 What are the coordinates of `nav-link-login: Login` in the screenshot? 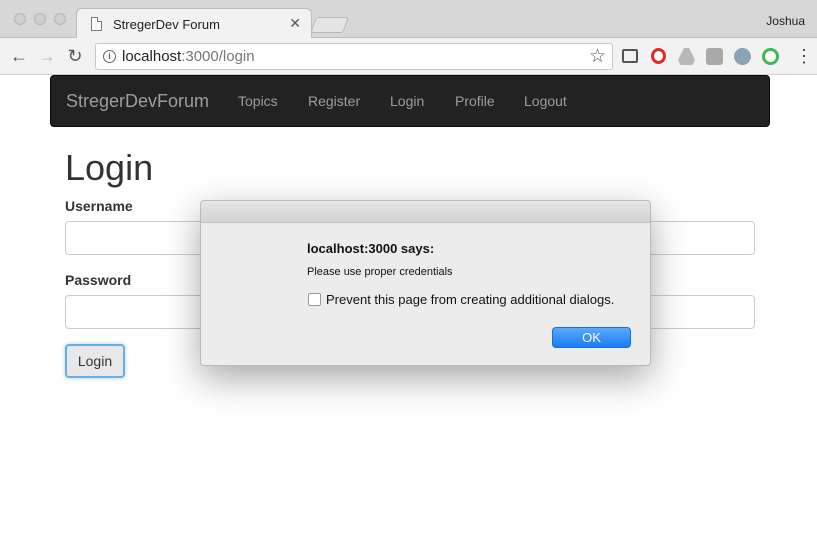 It's located at (407, 101).